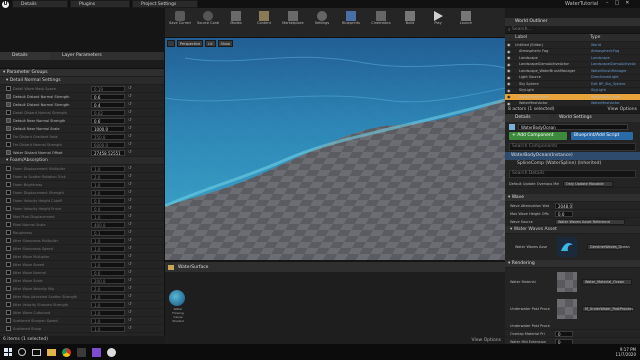 Image resolution: width=640 pixels, height=360 pixels. What do you see at coordinates (82, 161) in the screenshot?
I see `foam-section-header: ▾ Foam/Absorption` at bounding box center [82, 161].